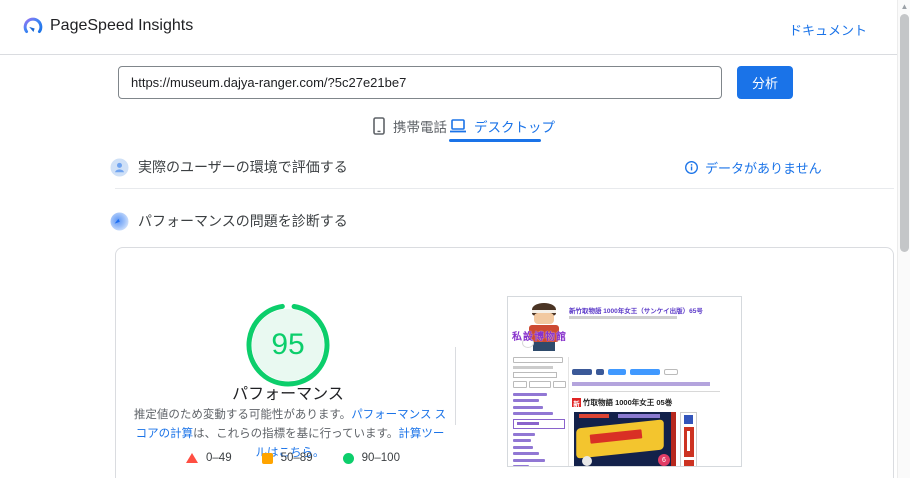  What do you see at coordinates (763, 168) in the screenshot?
I see `no-data-label: データがありません` at bounding box center [763, 168].